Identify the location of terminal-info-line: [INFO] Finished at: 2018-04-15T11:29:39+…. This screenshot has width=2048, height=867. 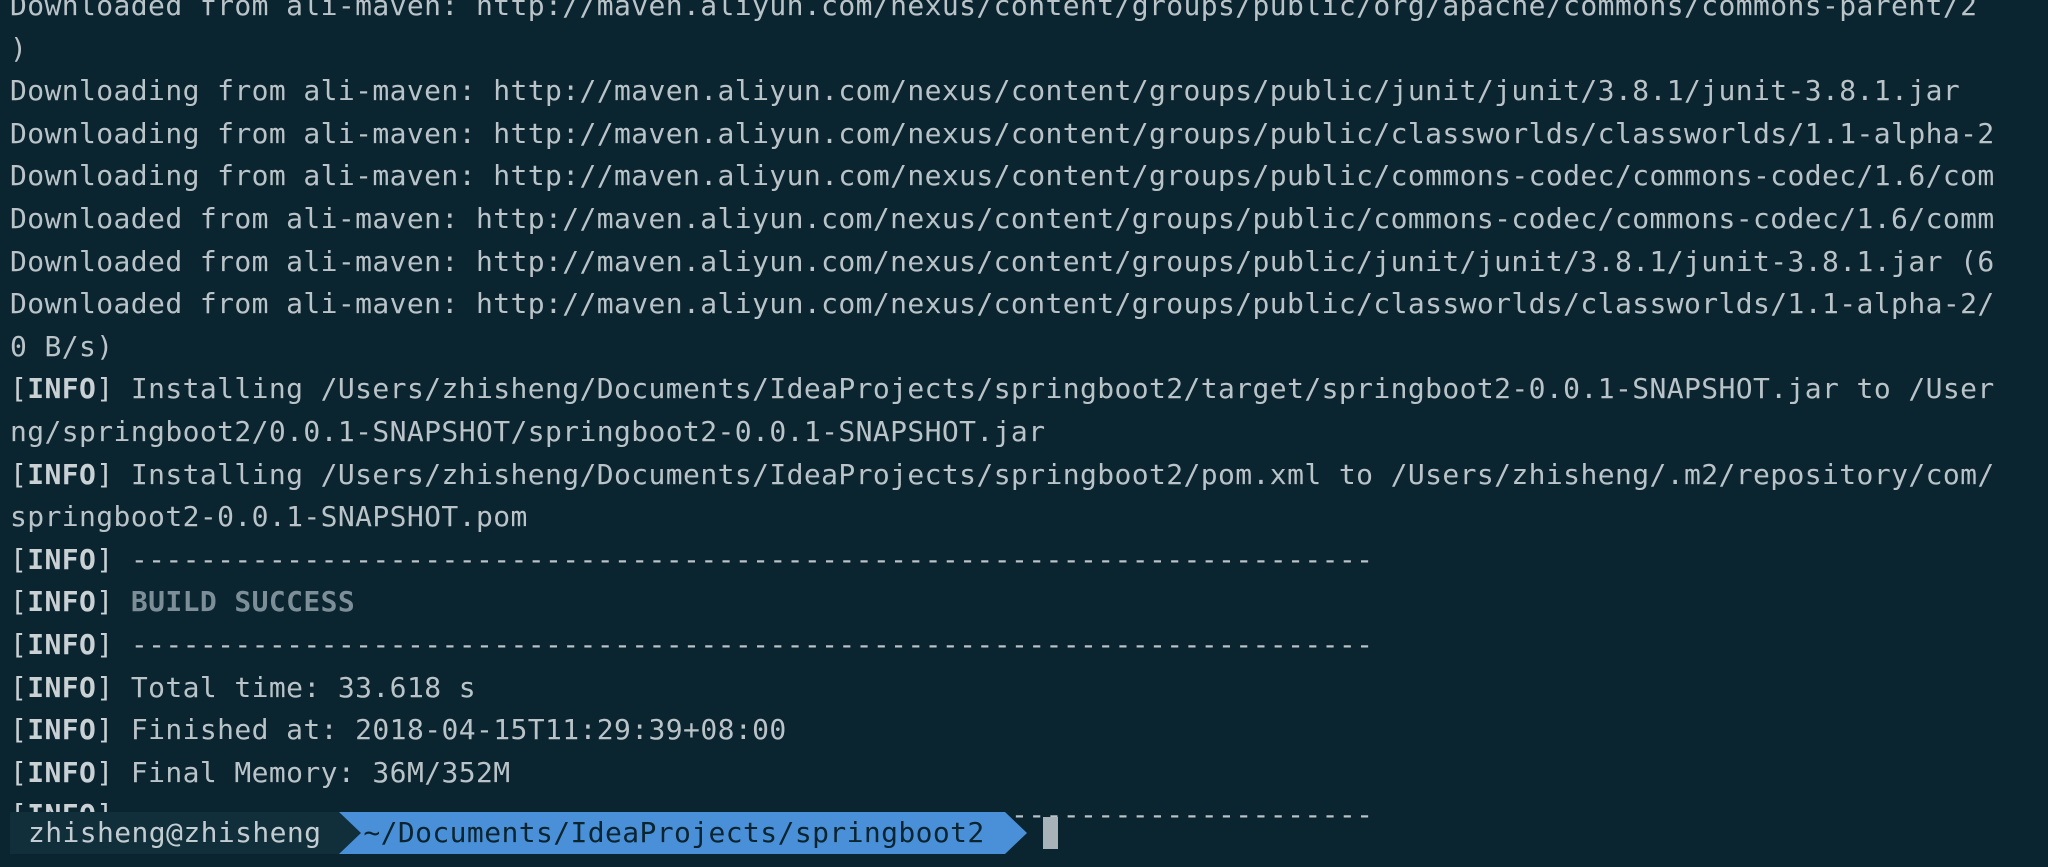
(398, 730).